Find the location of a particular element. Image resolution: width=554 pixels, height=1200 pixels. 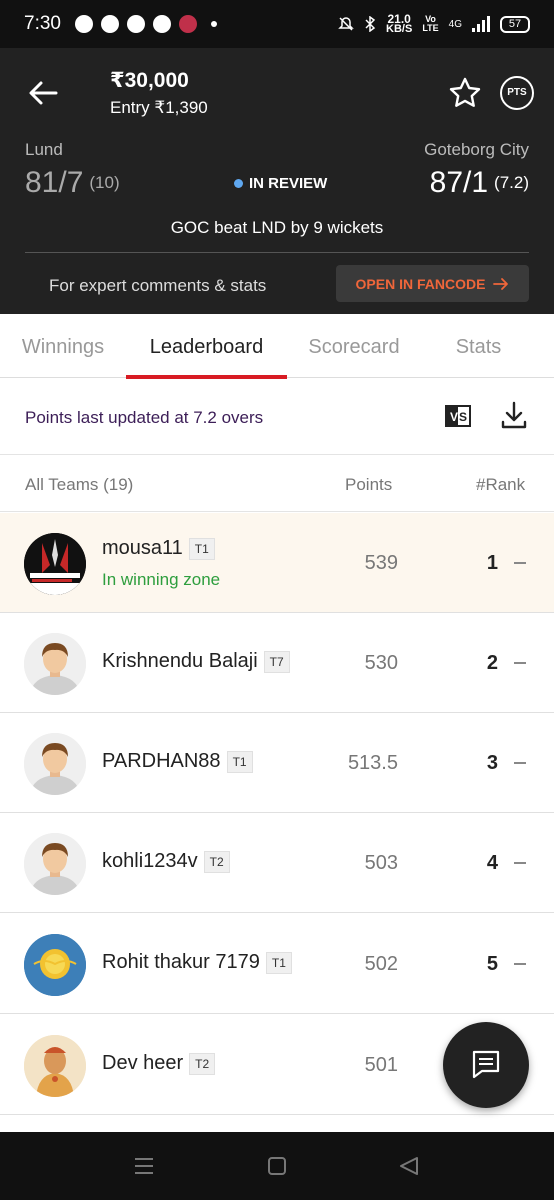

notification-icons is located at coordinates (145, 24).